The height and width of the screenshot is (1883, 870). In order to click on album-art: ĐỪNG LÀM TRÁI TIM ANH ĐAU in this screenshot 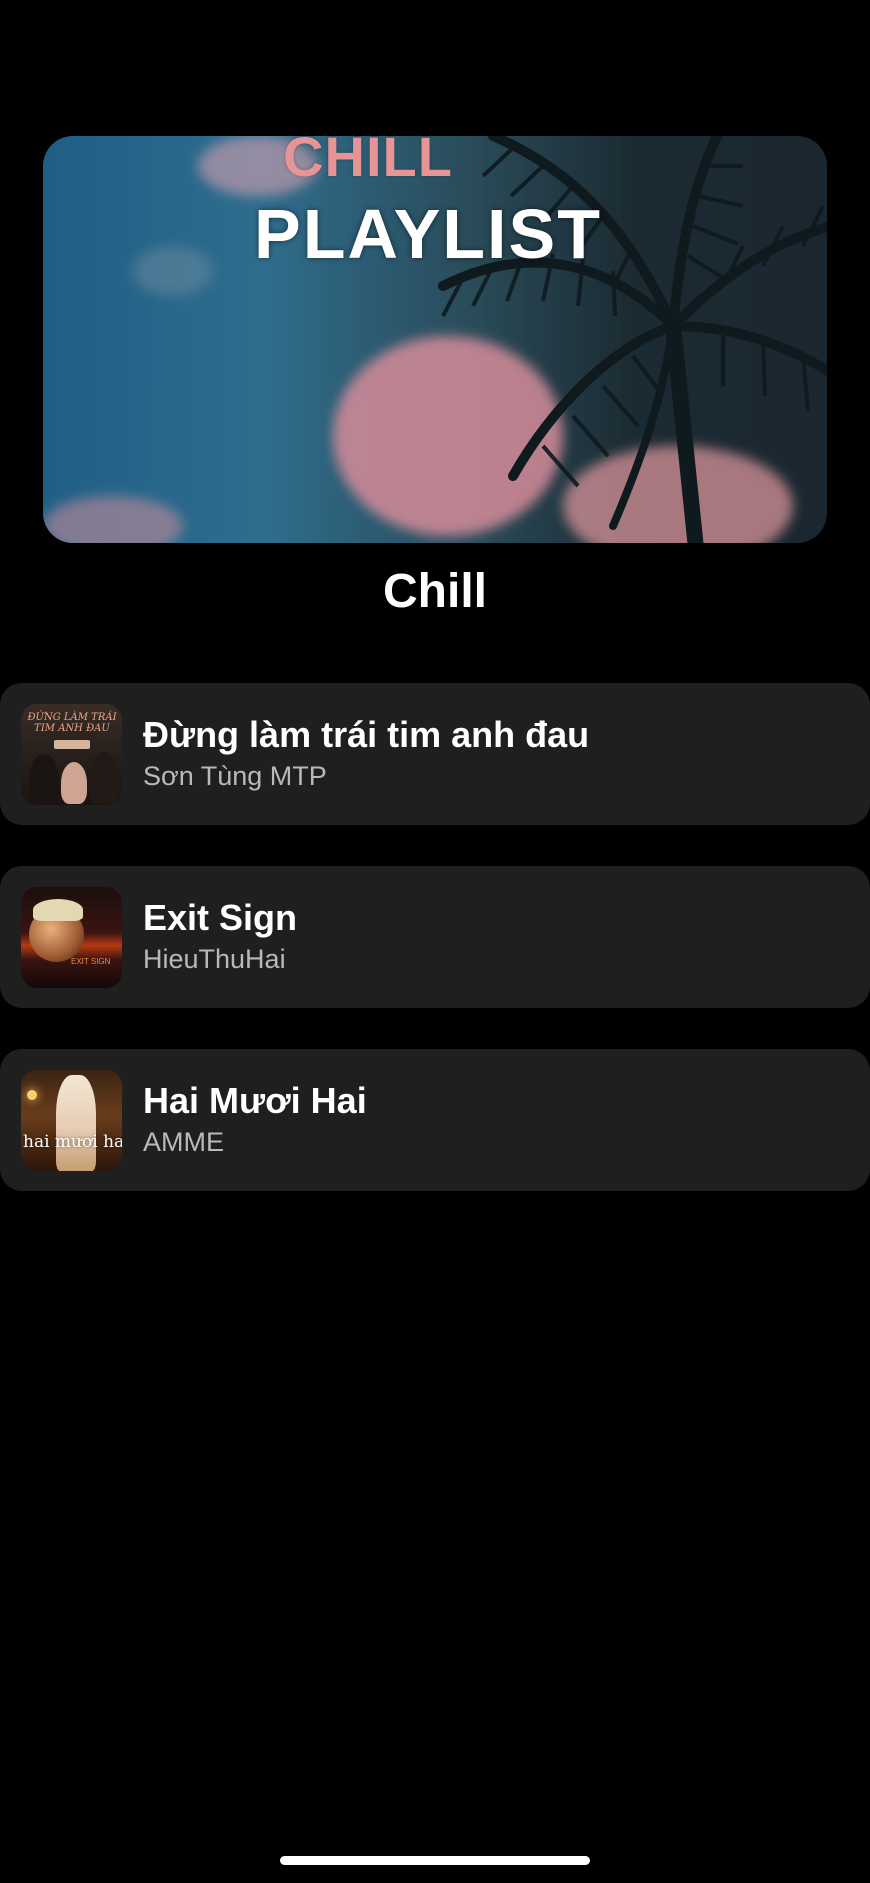, I will do `click(71, 754)`.